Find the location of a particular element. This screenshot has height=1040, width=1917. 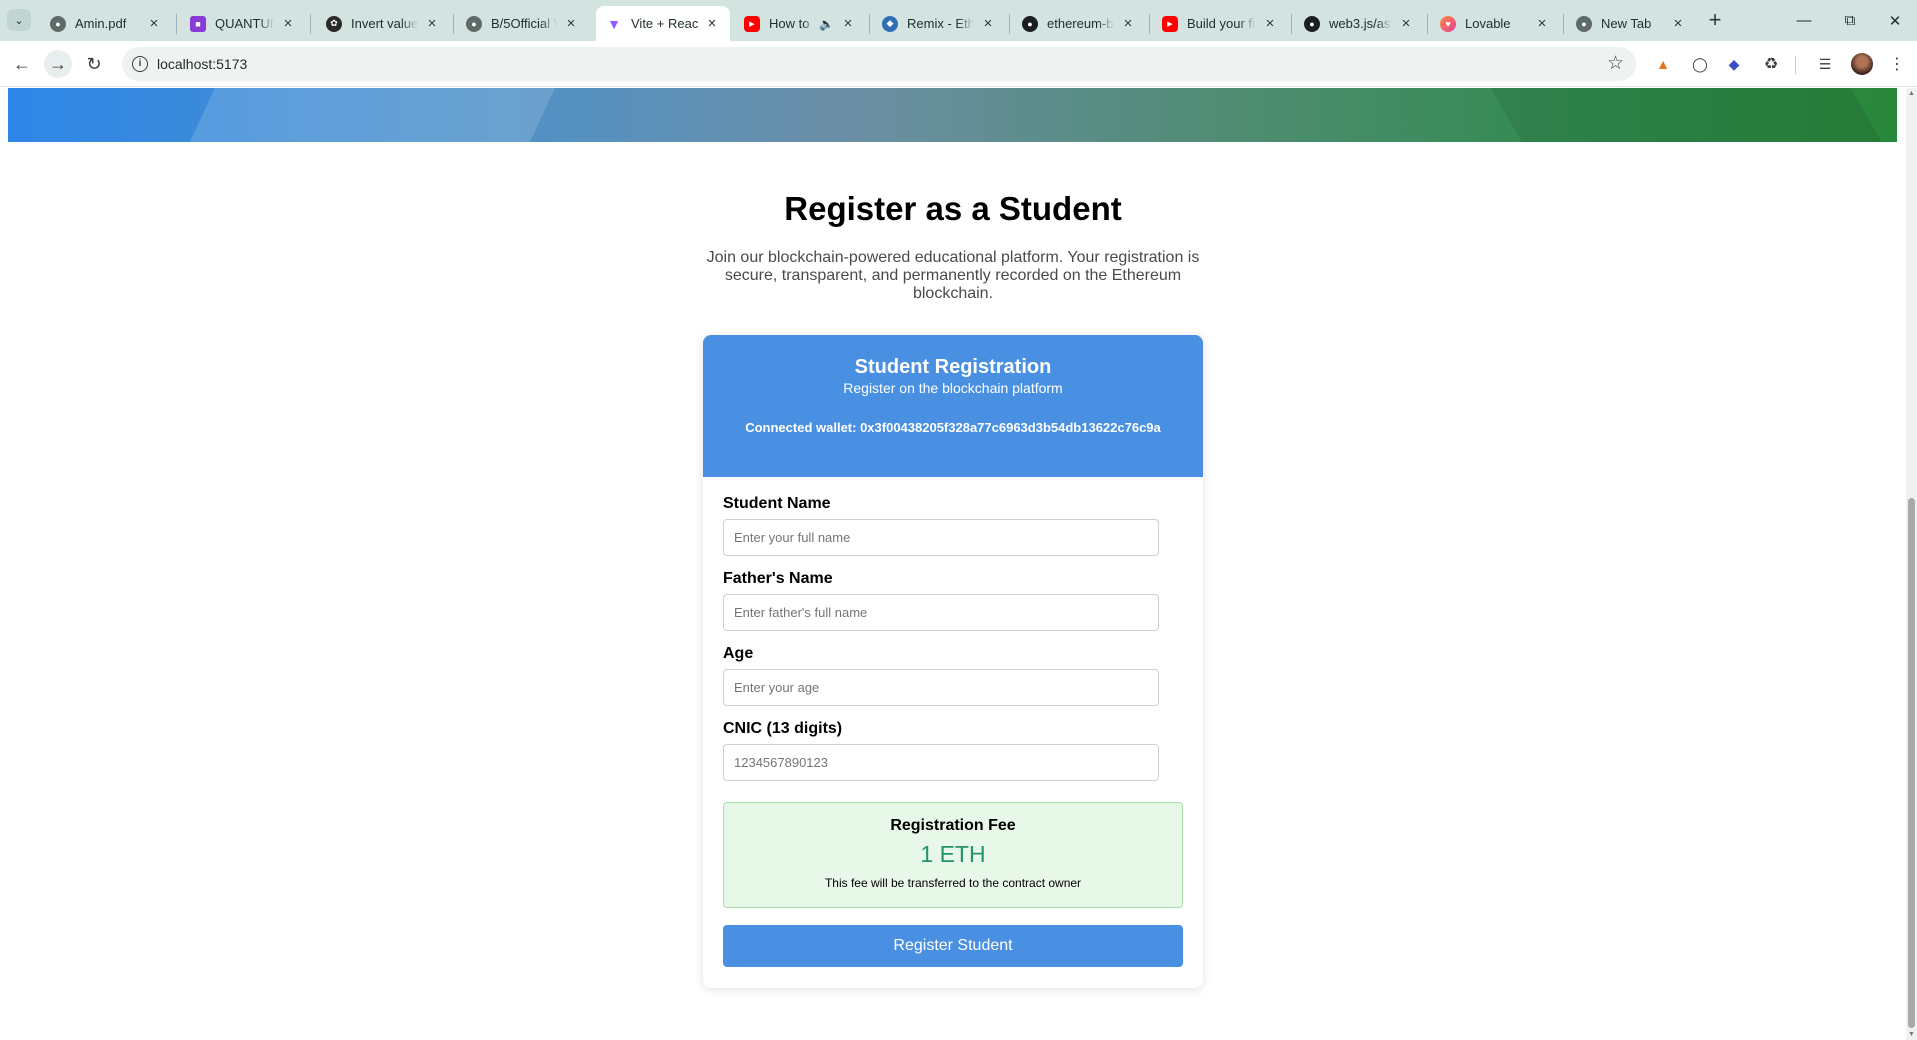

register-student-button: Register Student is located at coordinates (953, 946).